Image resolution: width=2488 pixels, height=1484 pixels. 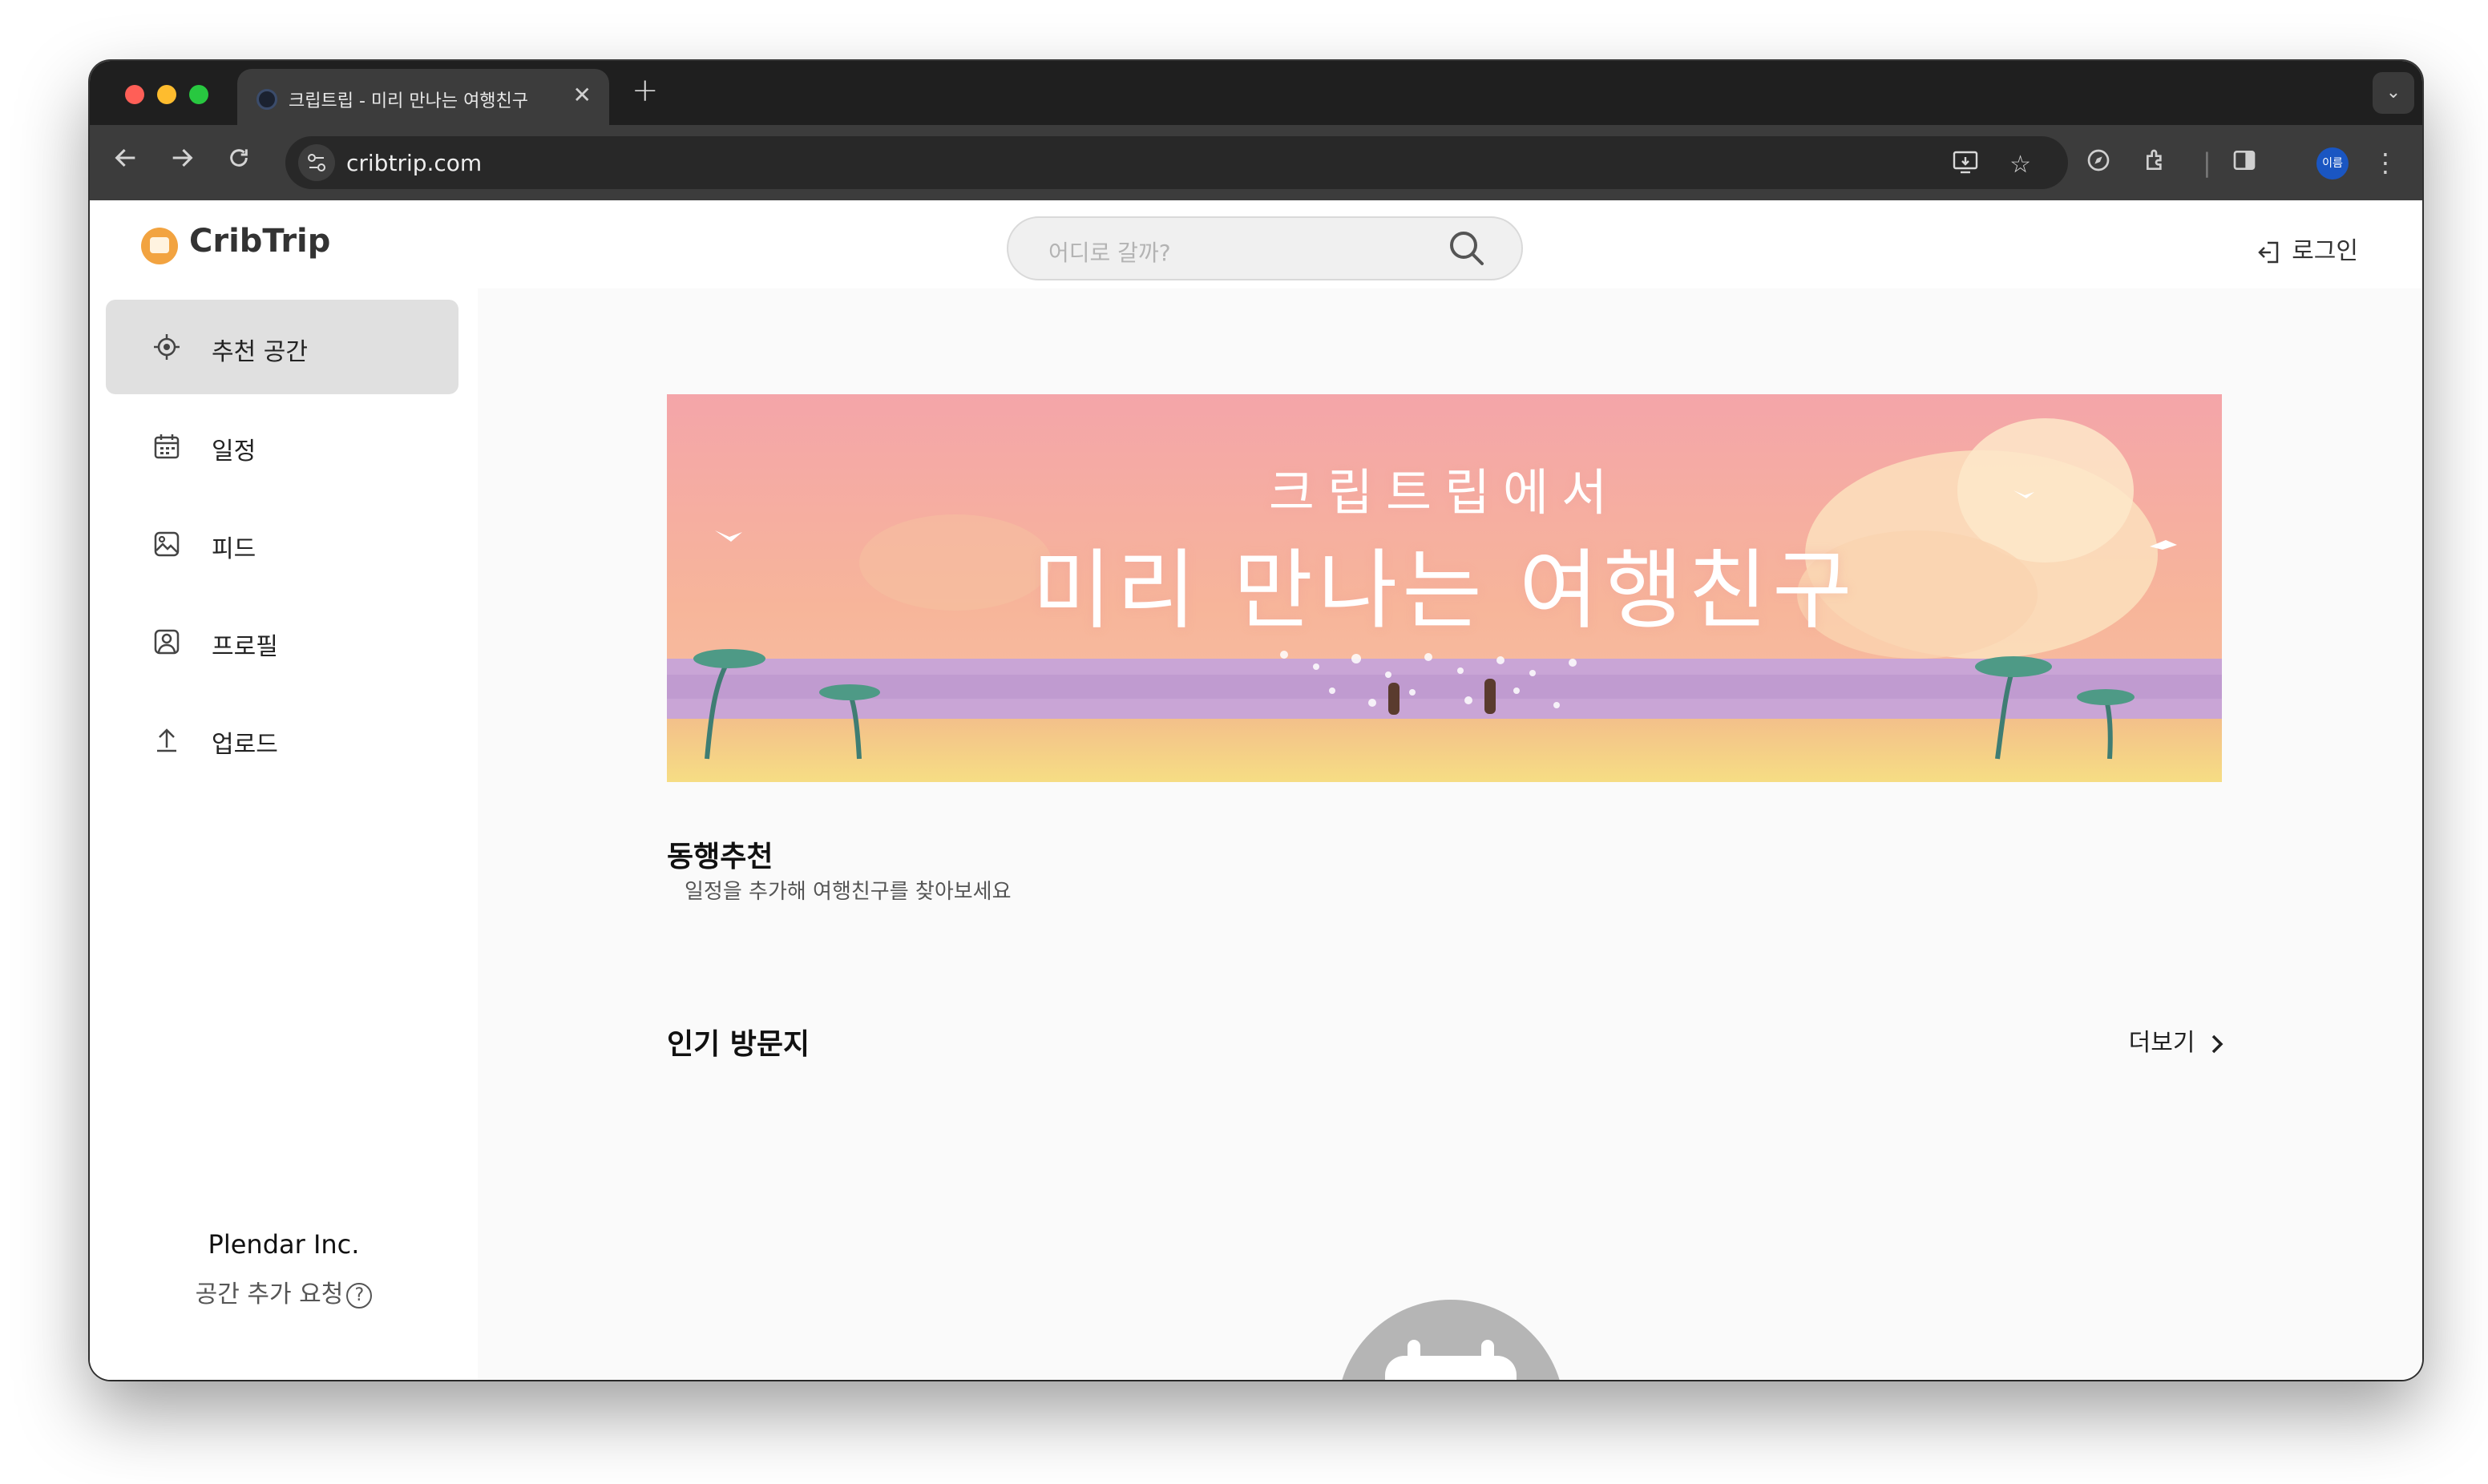 I want to click on companion-section-subtitle: 일정을 추가해 여행친구를 찾아보세요, so click(x=848, y=892).